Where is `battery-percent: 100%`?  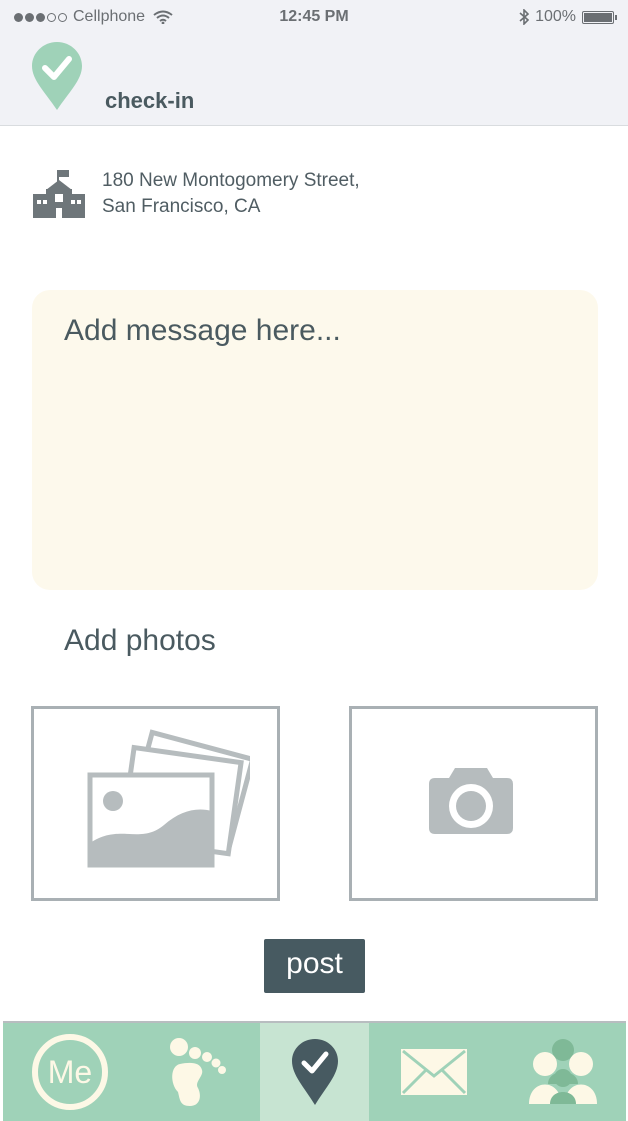 battery-percent: 100% is located at coordinates (555, 16).